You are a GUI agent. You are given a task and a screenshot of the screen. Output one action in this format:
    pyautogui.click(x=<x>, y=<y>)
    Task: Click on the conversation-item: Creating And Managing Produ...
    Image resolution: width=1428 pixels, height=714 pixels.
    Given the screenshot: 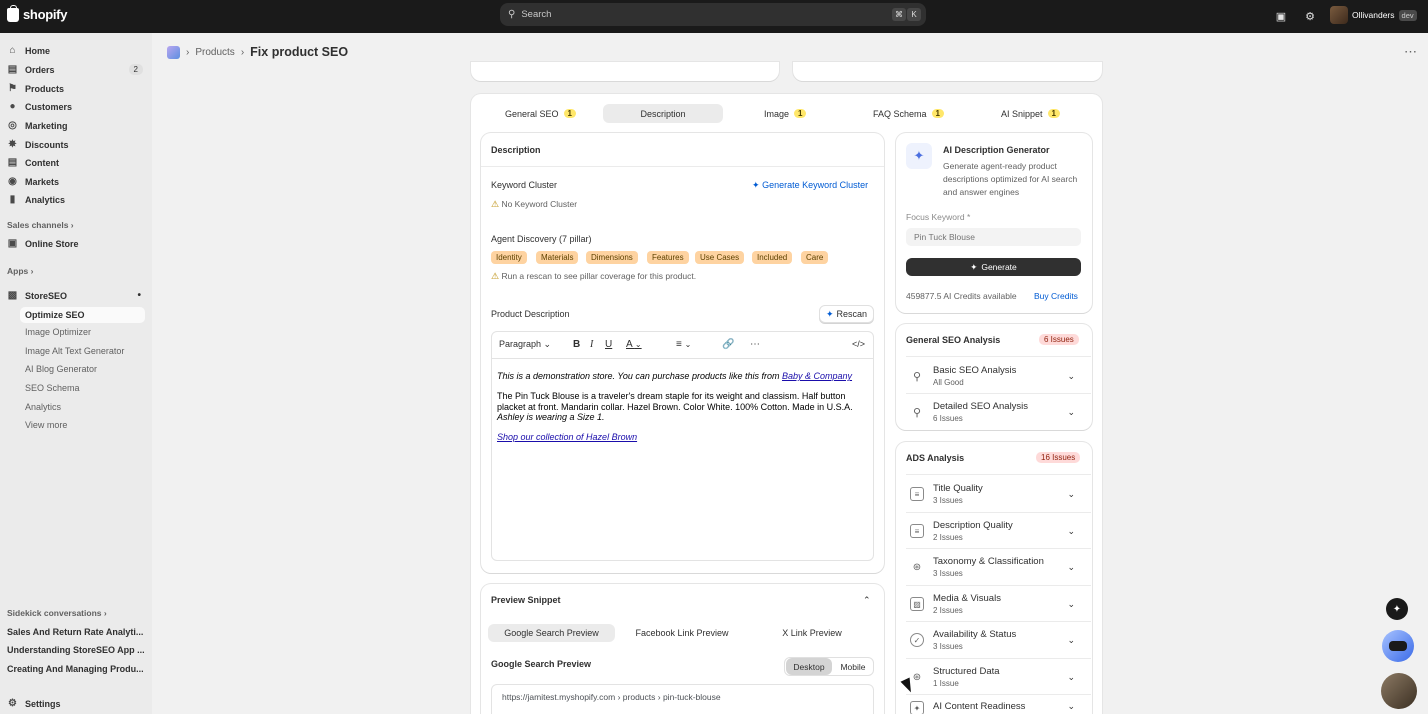 What is the action you would take?
    pyautogui.click(x=77, y=669)
    